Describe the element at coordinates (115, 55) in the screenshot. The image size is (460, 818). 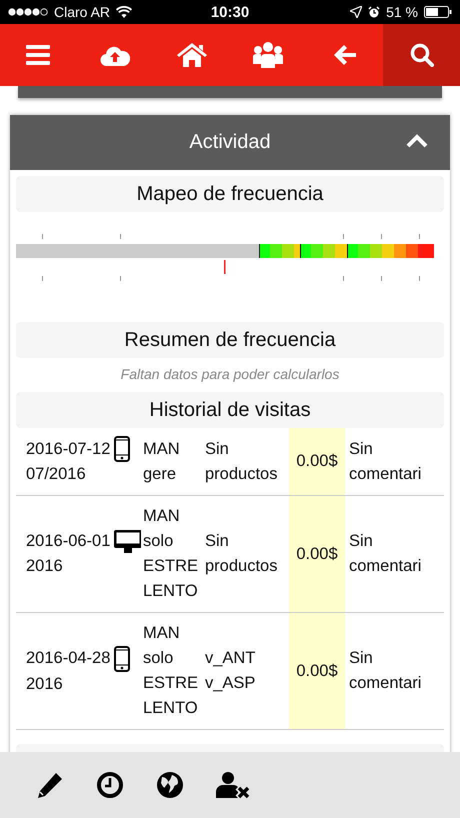
I see `cloud-upload-icon` at that location.